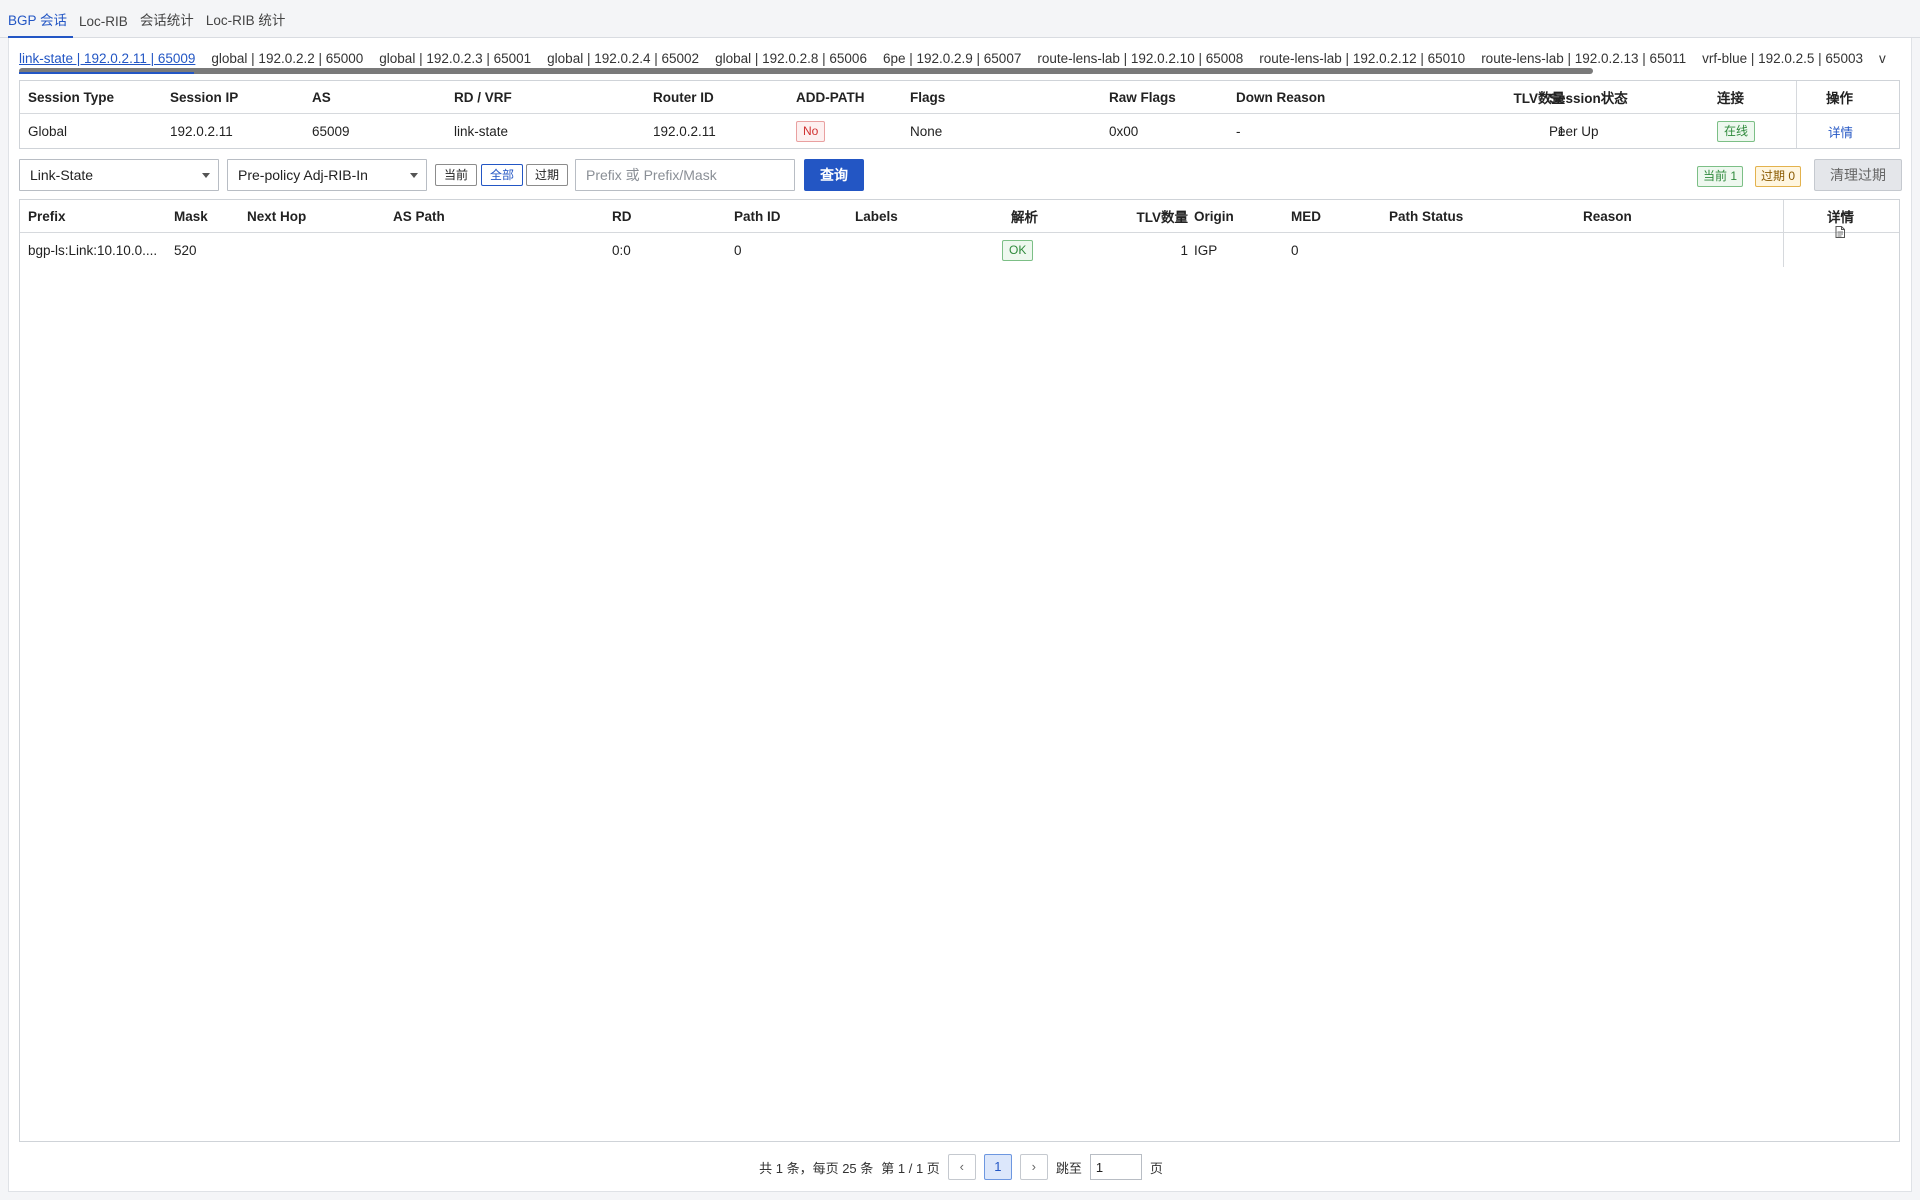  Describe the element at coordinates (926, 131) in the screenshot. I see `cell-flags: None` at that location.